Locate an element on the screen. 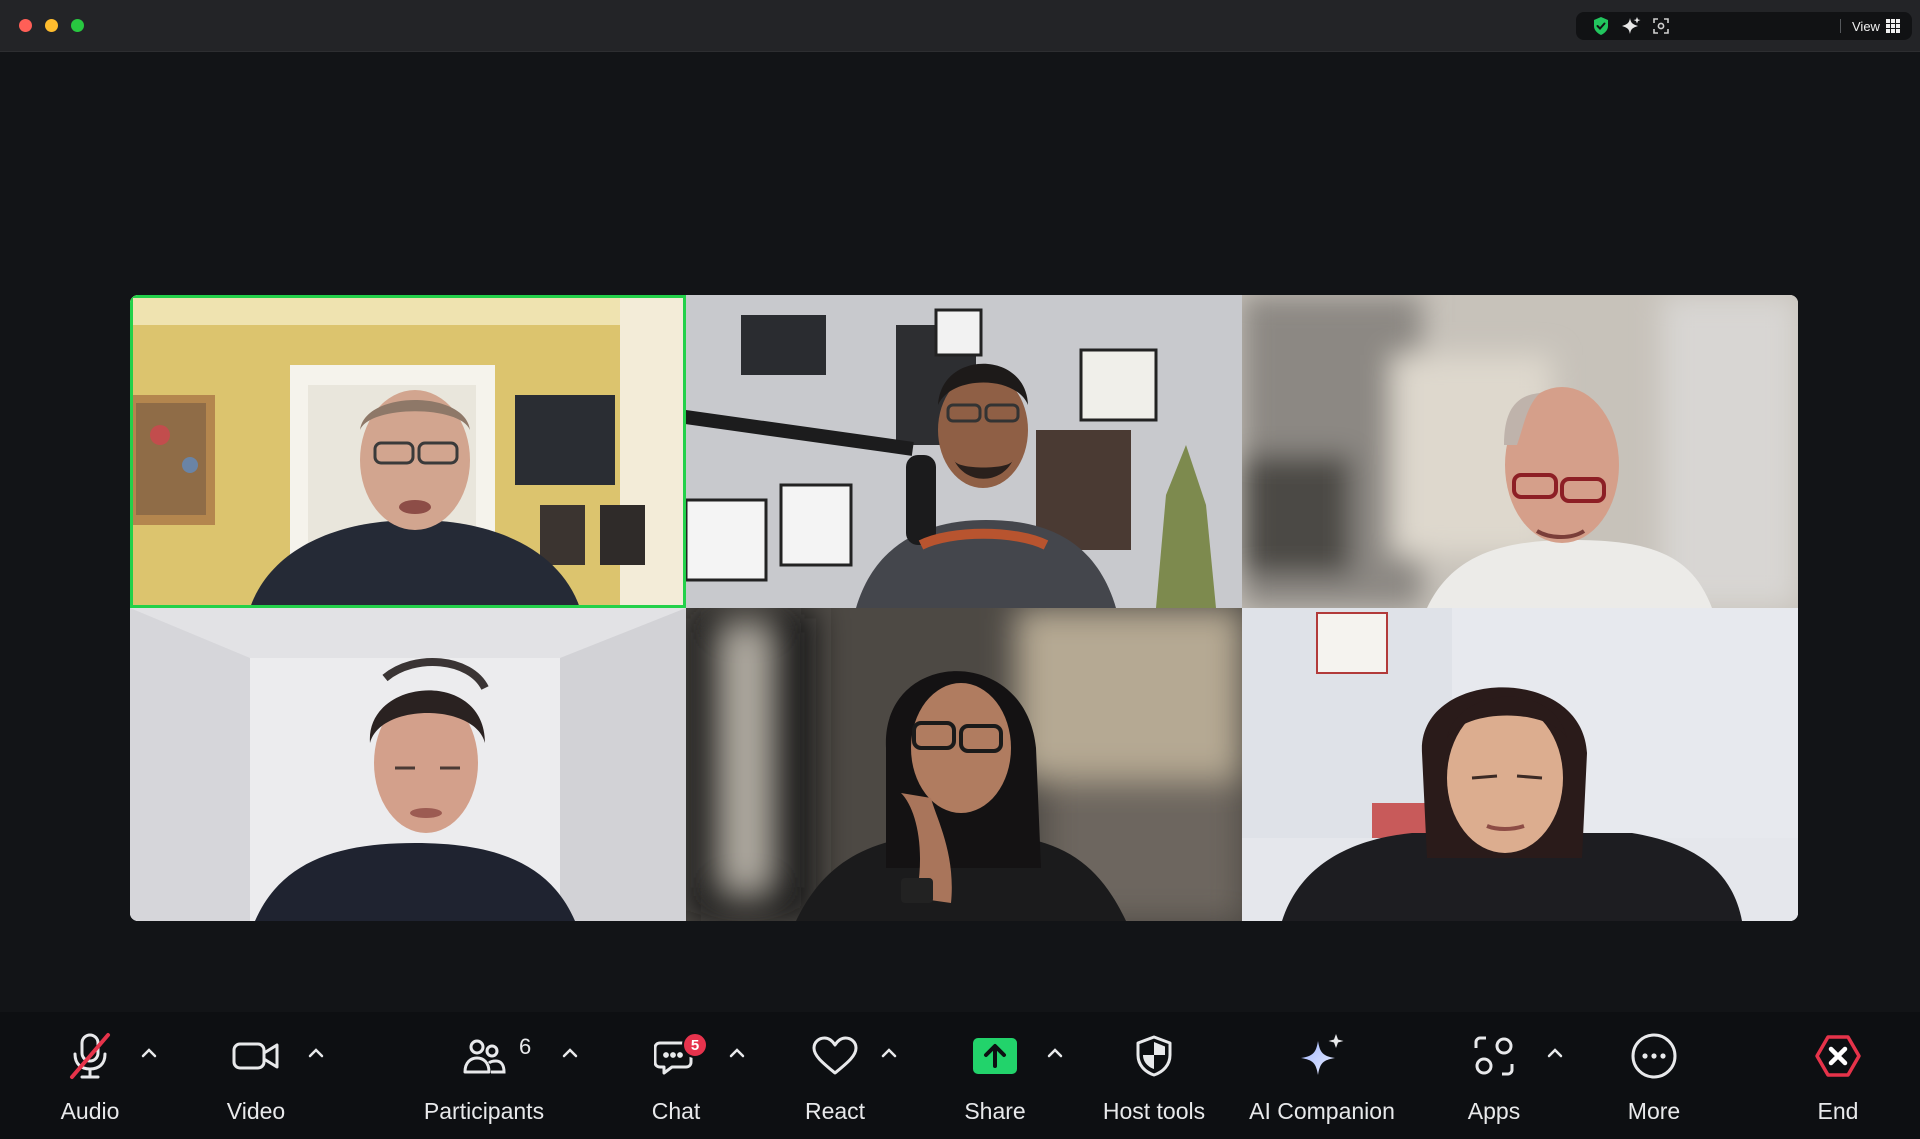 This screenshot has width=1920, height=1139. react-button: React is located at coordinates (835, 1081).